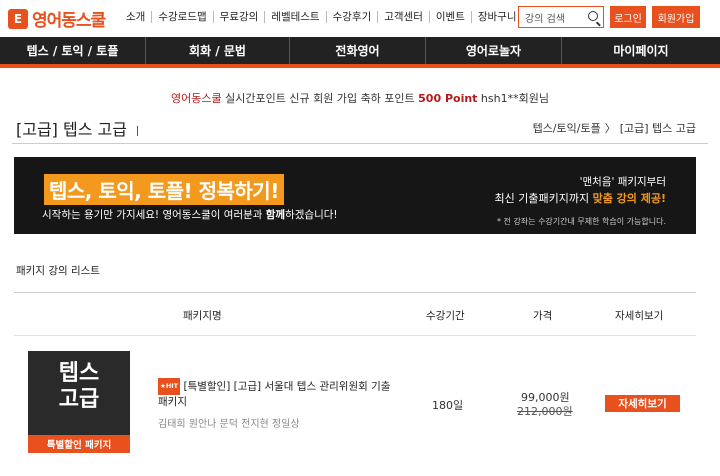 The width and height of the screenshot is (720, 476). What do you see at coordinates (154, 215) in the screenshot?
I see `banner-subtext-a: 시작하는 용기만 가지세요! 영어동스쿨이 여러분과` at bounding box center [154, 215].